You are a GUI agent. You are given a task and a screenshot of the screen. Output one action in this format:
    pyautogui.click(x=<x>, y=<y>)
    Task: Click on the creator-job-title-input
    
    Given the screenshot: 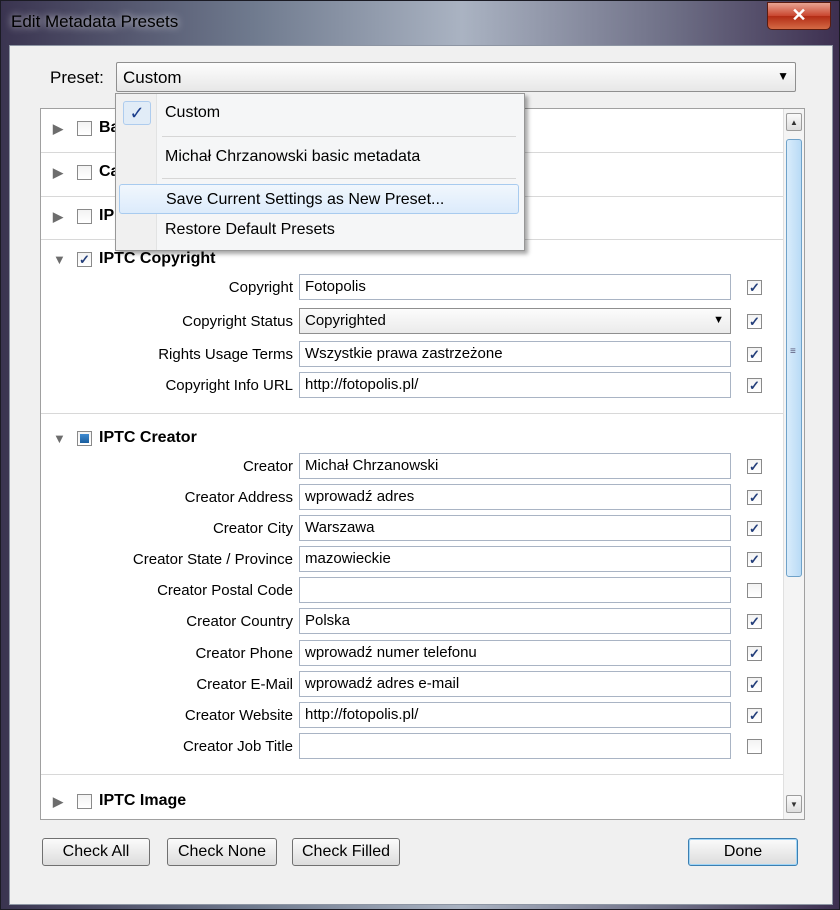 What is the action you would take?
    pyautogui.click(x=515, y=746)
    